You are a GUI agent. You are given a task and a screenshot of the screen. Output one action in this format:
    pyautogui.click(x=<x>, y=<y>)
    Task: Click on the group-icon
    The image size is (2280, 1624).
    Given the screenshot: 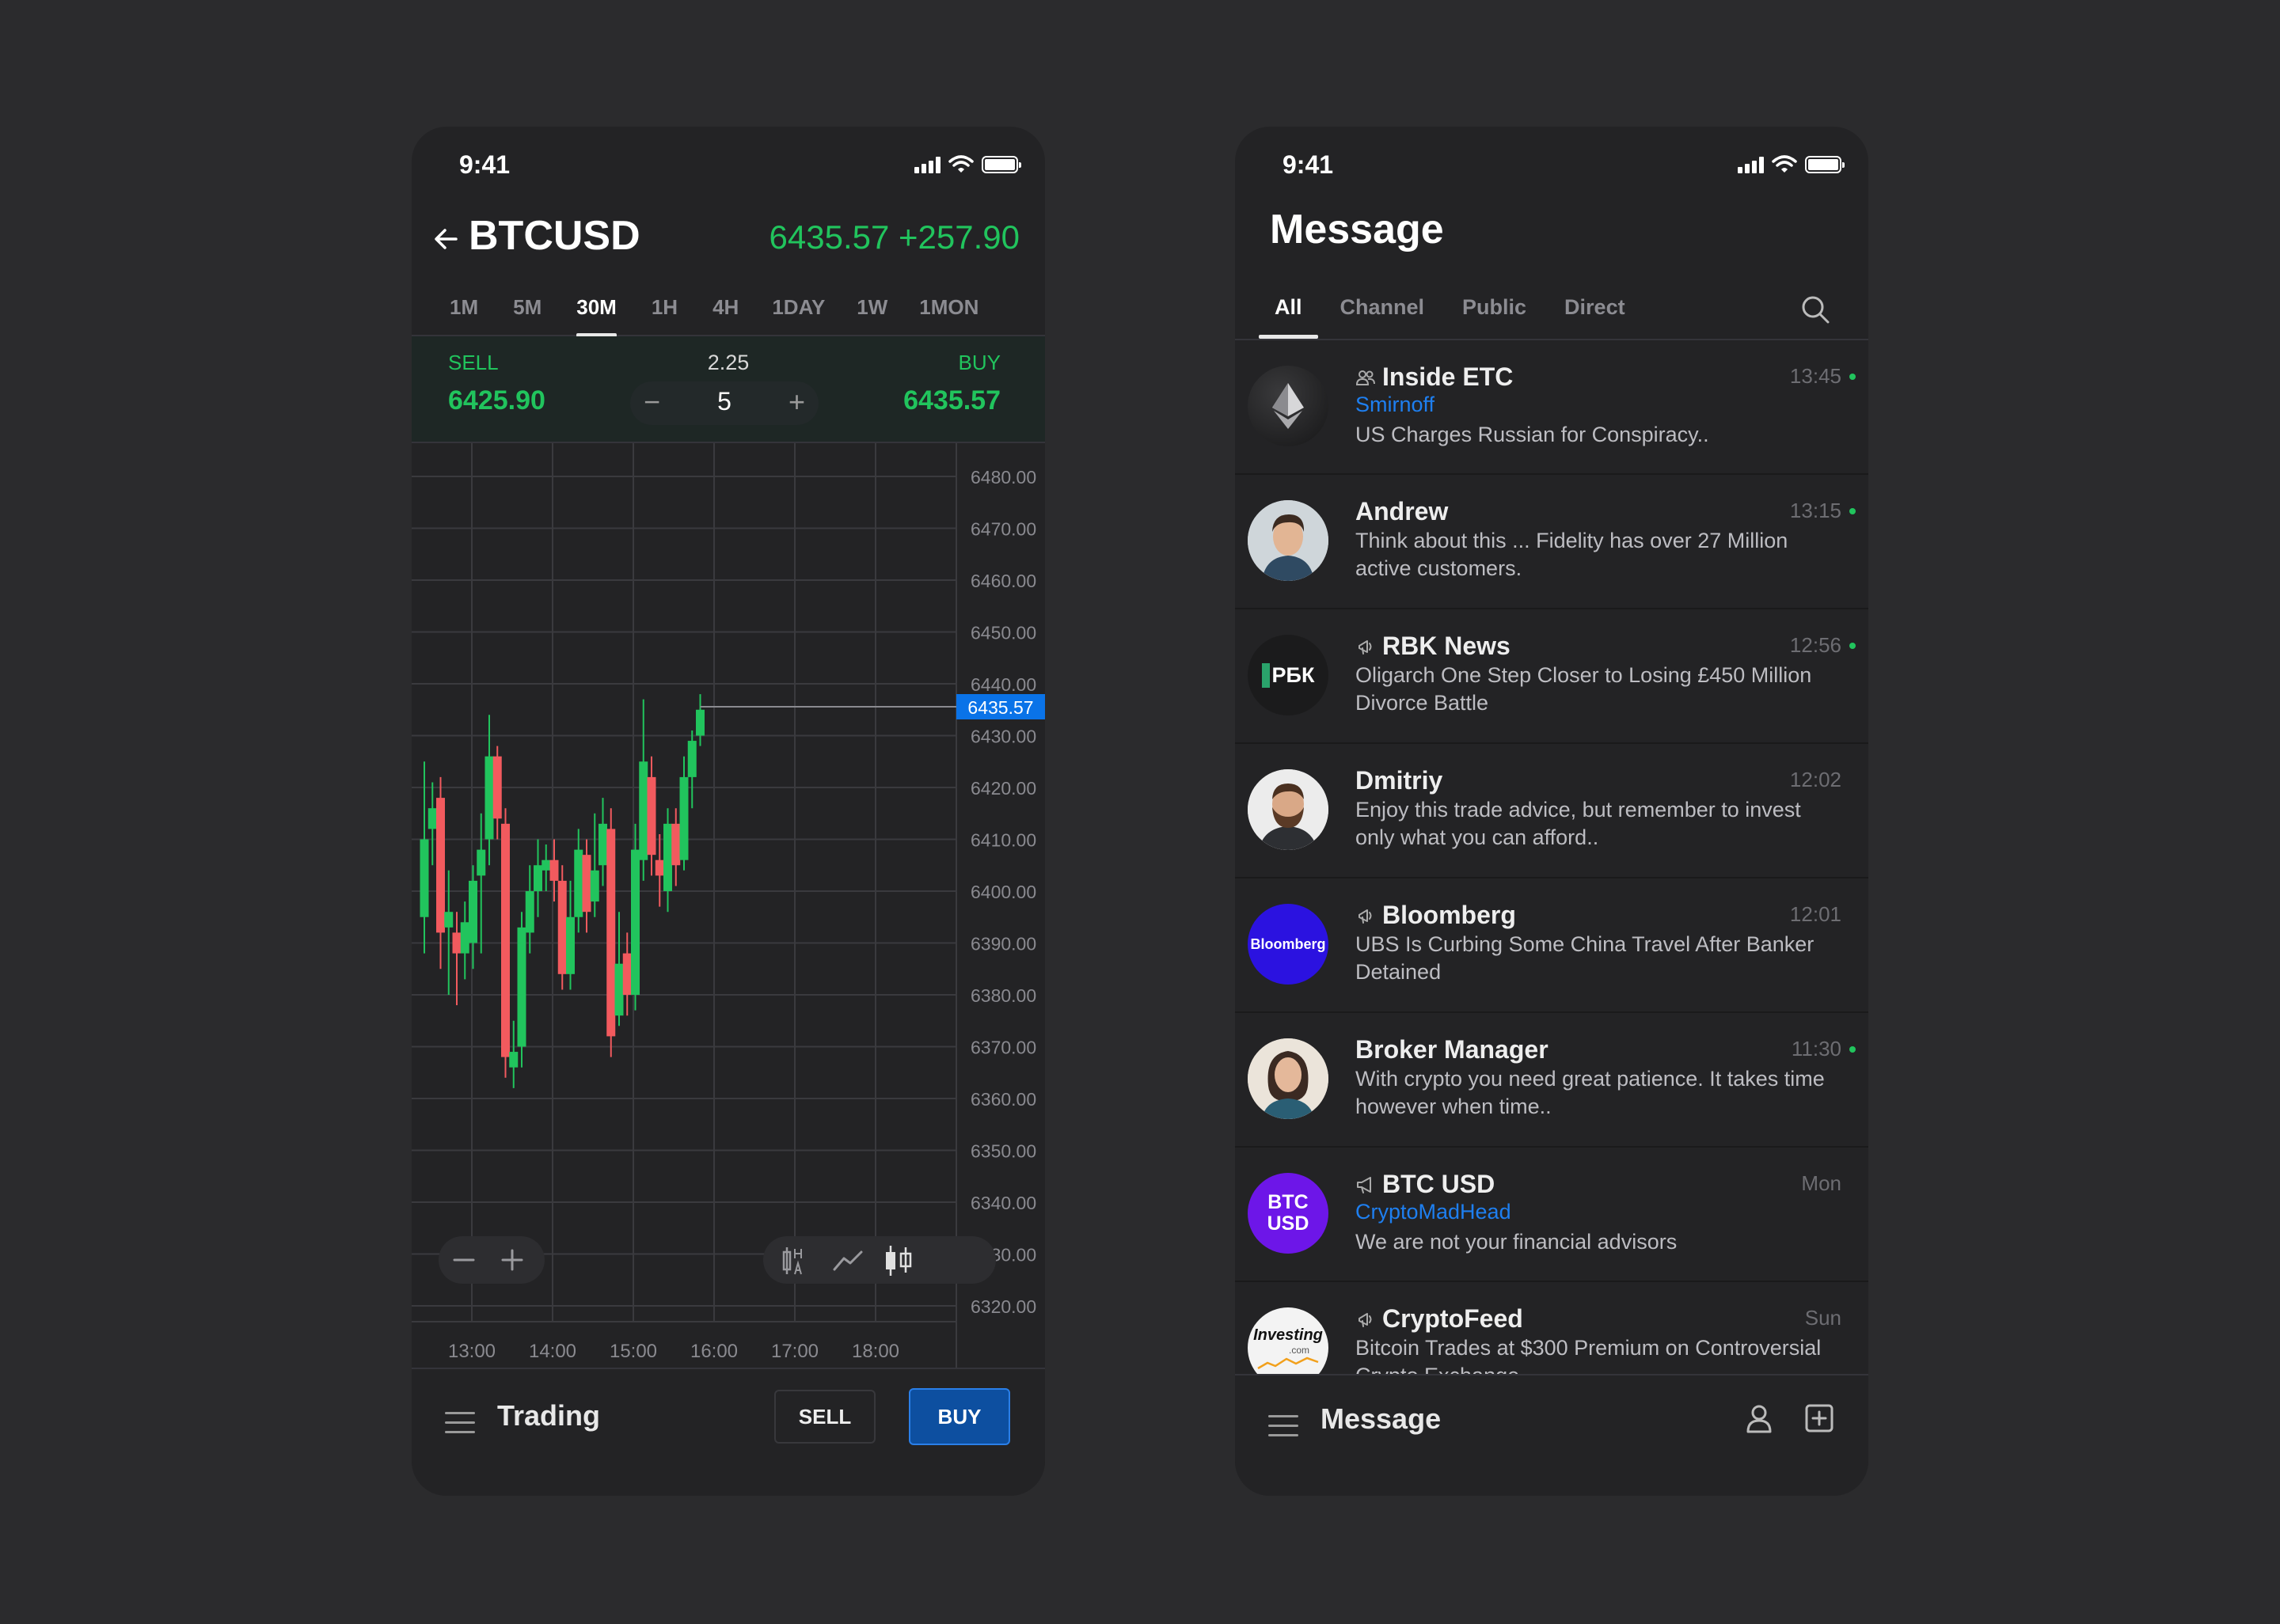 What is the action you would take?
    pyautogui.click(x=1365, y=377)
    